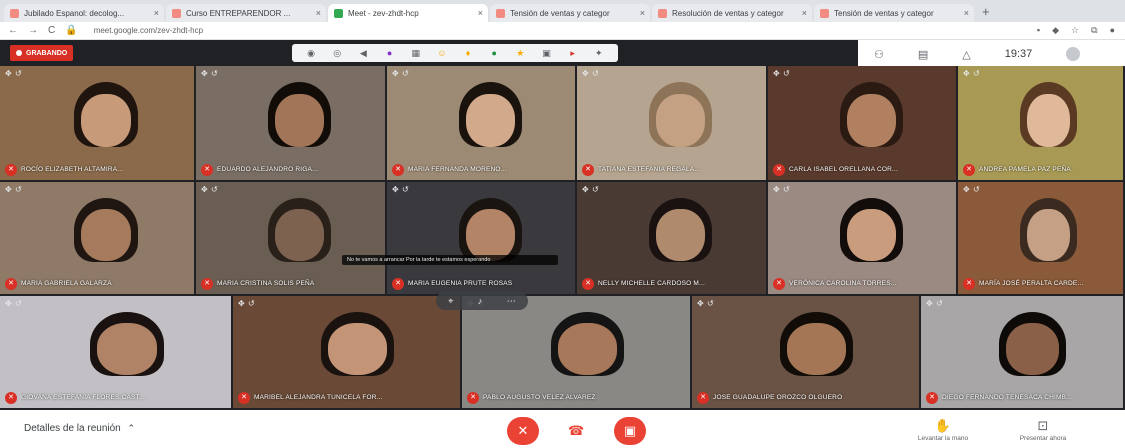 This screenshot has height=448, width=1125. What do you see at coordinates (84, 13) in the screenshot?
I see `browser-tab: Jubilado Espanol: decolog... ×` at bounding box center [84, 13].